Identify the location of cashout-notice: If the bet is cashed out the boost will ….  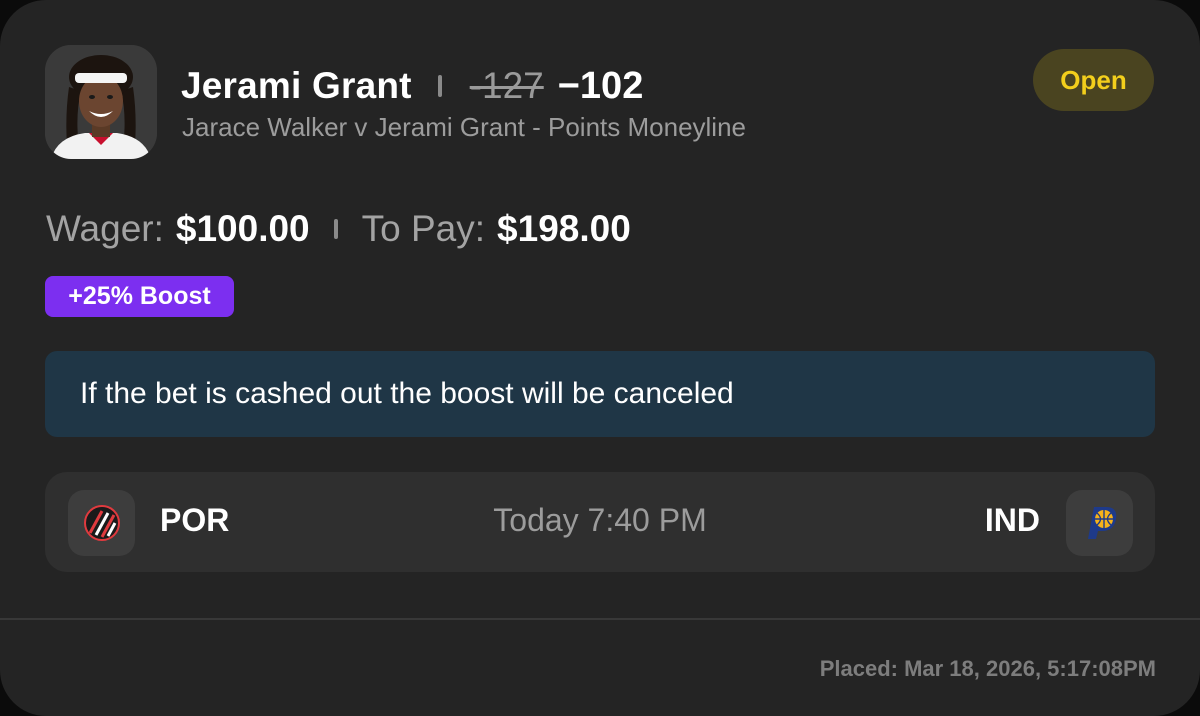
(600, 394).